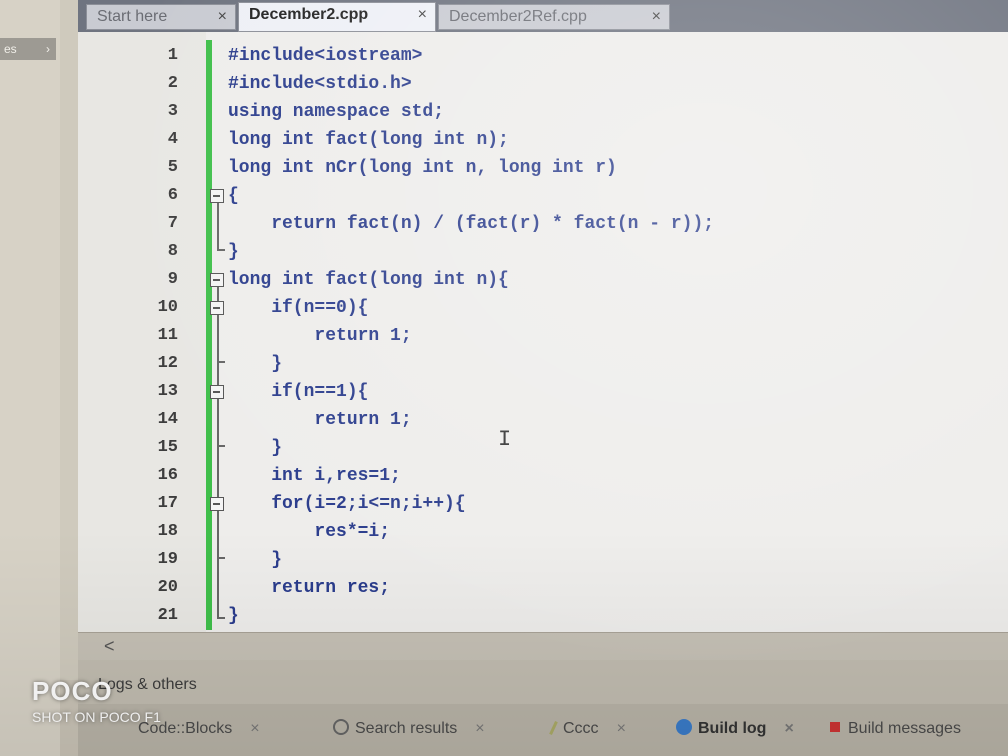  Describe the element at coordinates (96, 717) in the screenshot. I see `watermark-subtitle: SHOT ON POCO F1` at that location.